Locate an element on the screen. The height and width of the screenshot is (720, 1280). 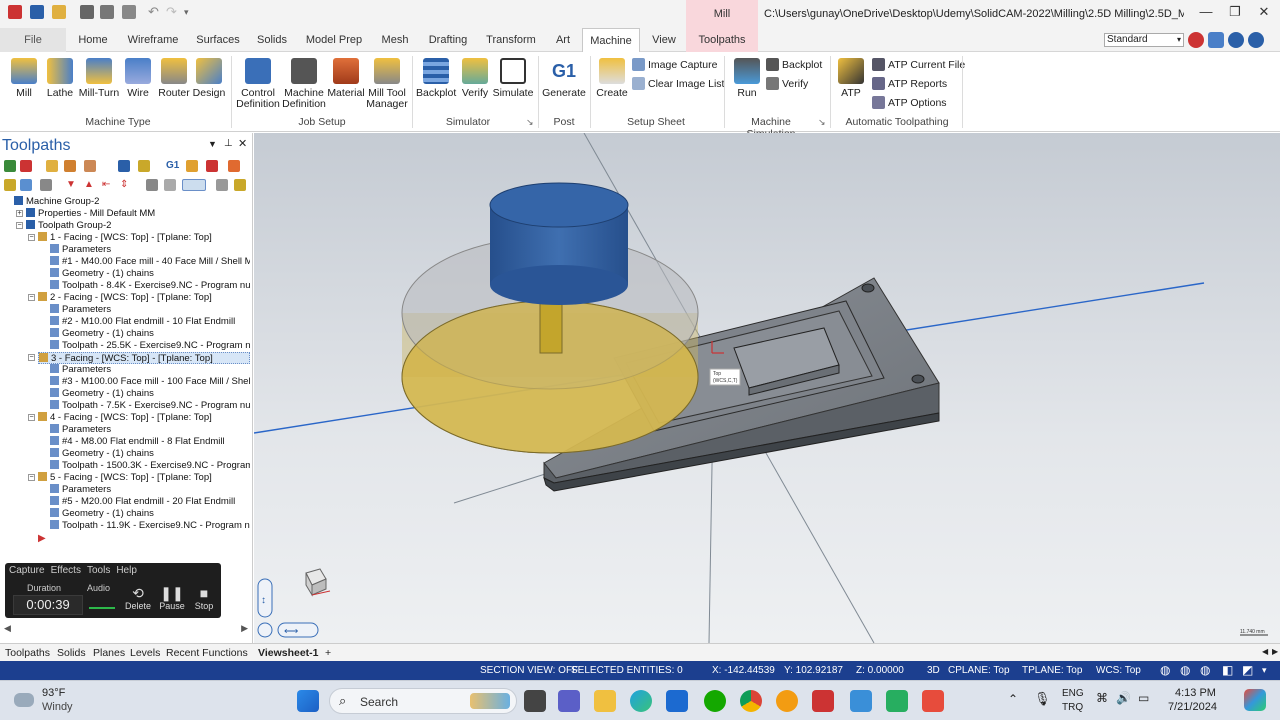
show-all-icon is located at coordinates (170, 185).